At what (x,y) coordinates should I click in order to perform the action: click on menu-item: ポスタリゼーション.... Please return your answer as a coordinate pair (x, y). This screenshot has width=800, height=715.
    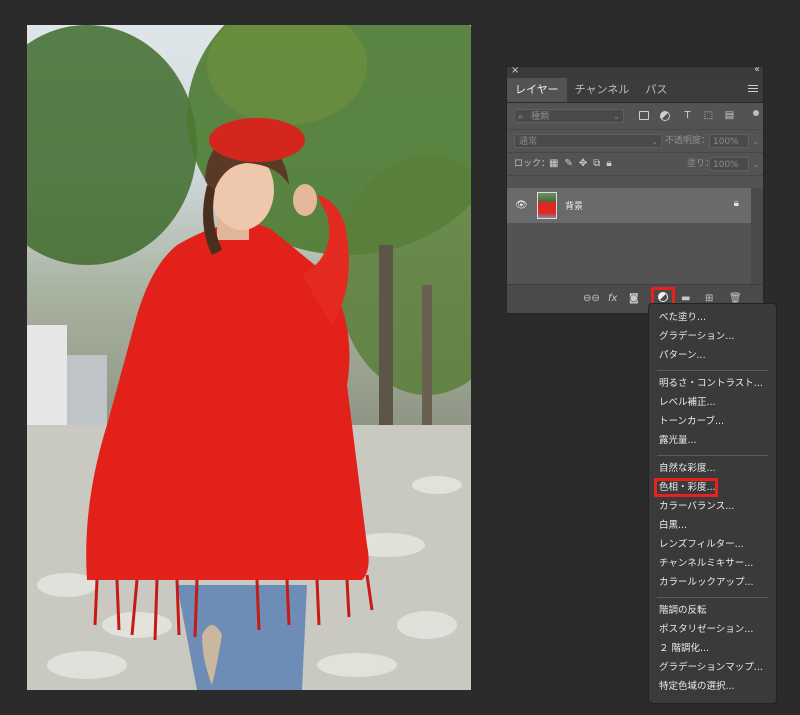
    Looking at the image, I should click on (712, 629).